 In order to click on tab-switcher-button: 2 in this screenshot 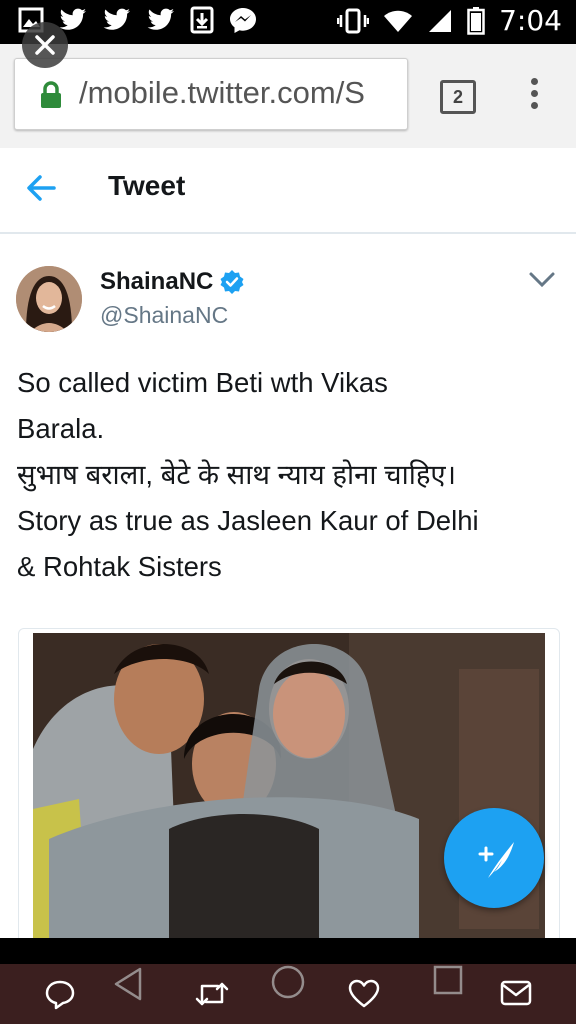, I will do `click(458, 97)`.